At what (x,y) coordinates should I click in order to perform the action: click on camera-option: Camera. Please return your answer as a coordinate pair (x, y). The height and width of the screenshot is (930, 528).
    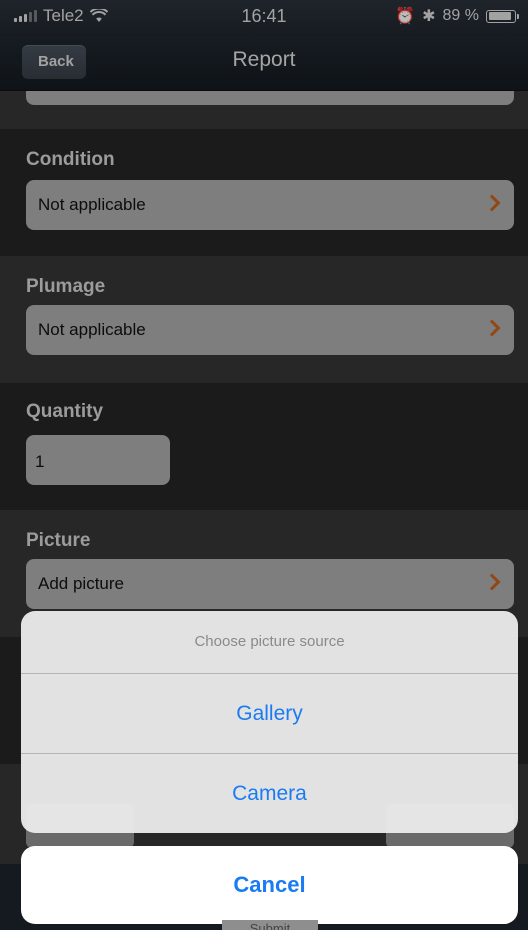
    Looking at the image, I should click on (269, 793).